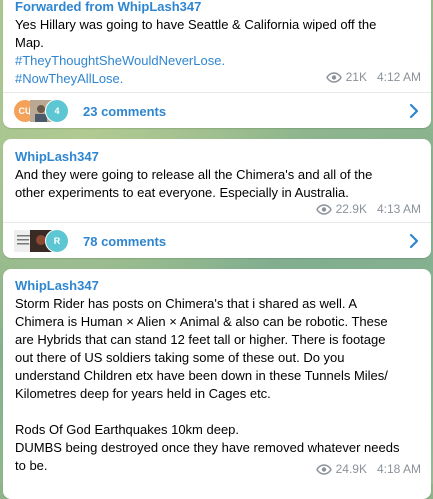 This screenshot has width=433, height=499. Describe the element at coordinates (217, 240) in the screenshot. I see `comments-bar: R 78 comments` at that location.